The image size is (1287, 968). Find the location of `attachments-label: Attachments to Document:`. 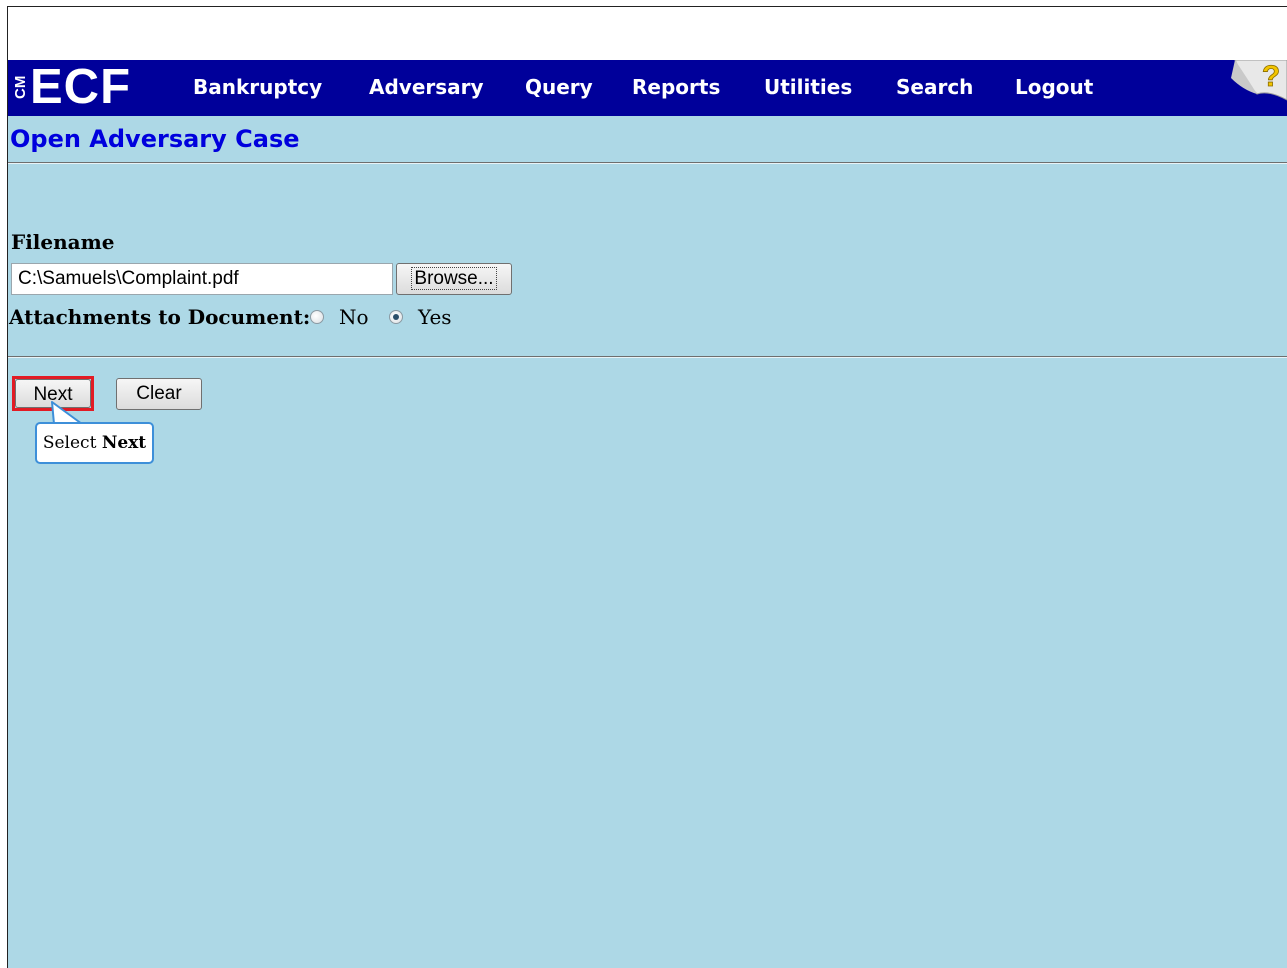

attachments-label: Attachments to Document: is located at coordinates (160, 317).